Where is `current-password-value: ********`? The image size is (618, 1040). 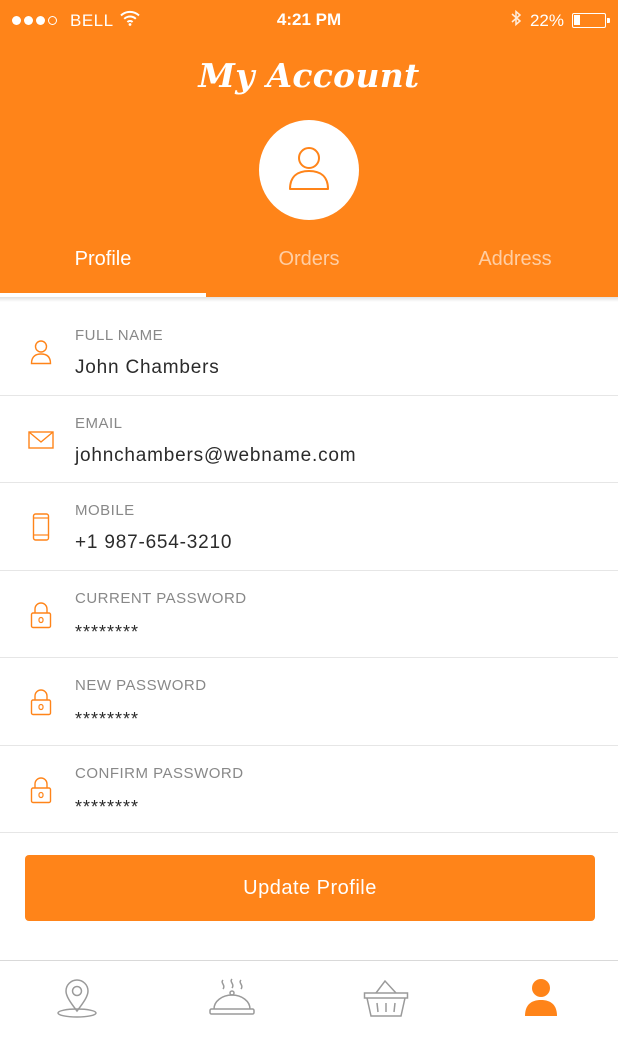
current-password-value: ******** is located at coordinates (107, 632).